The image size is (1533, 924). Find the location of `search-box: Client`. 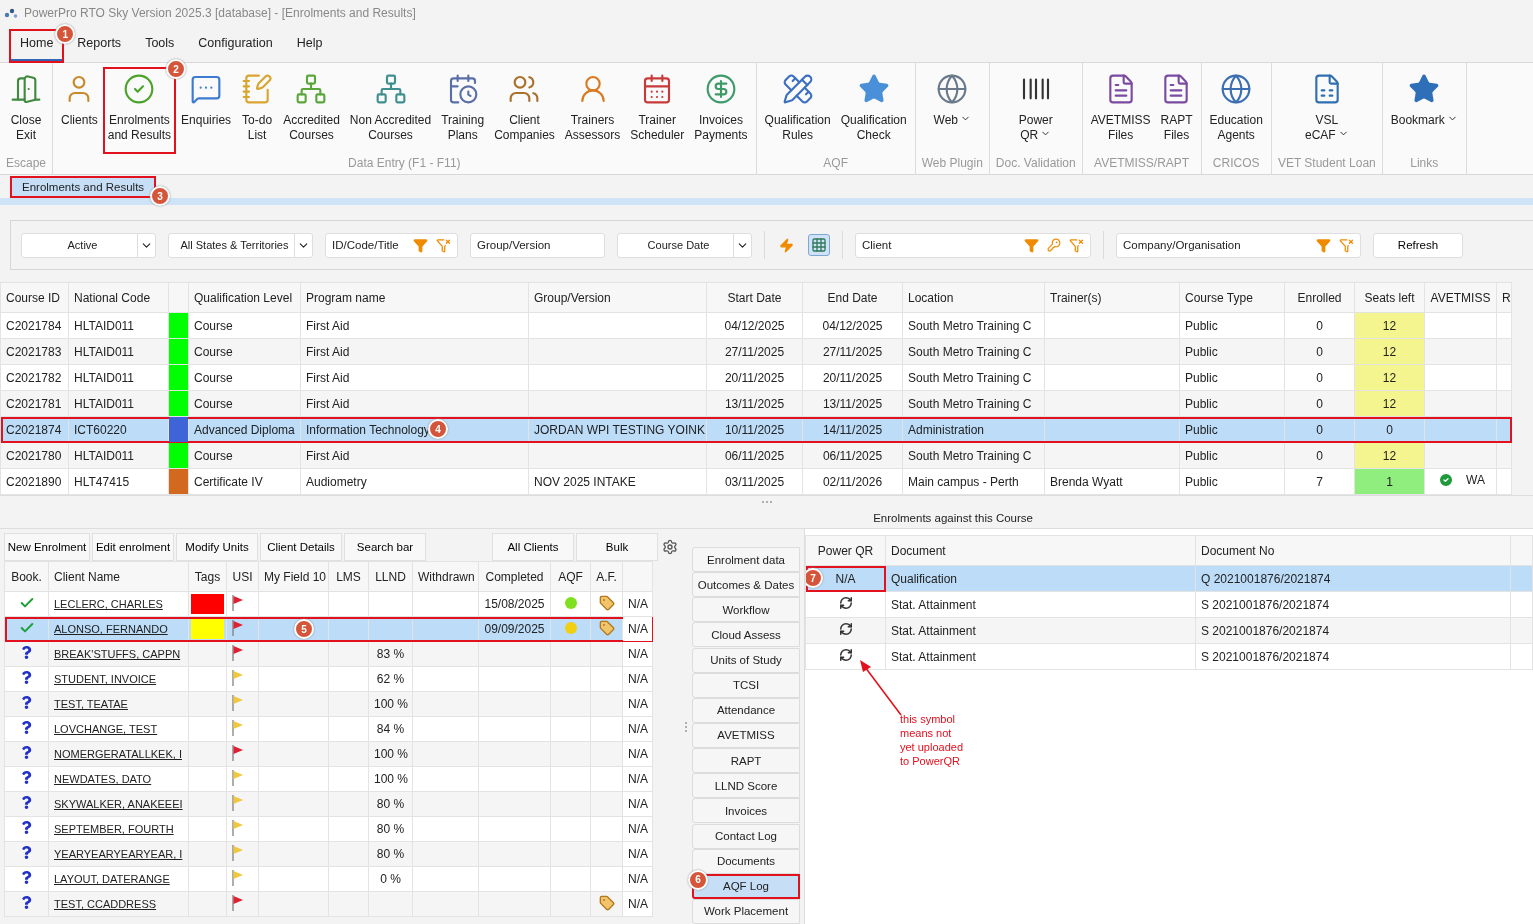

search-box: Client is located at coordinates (973, 245).